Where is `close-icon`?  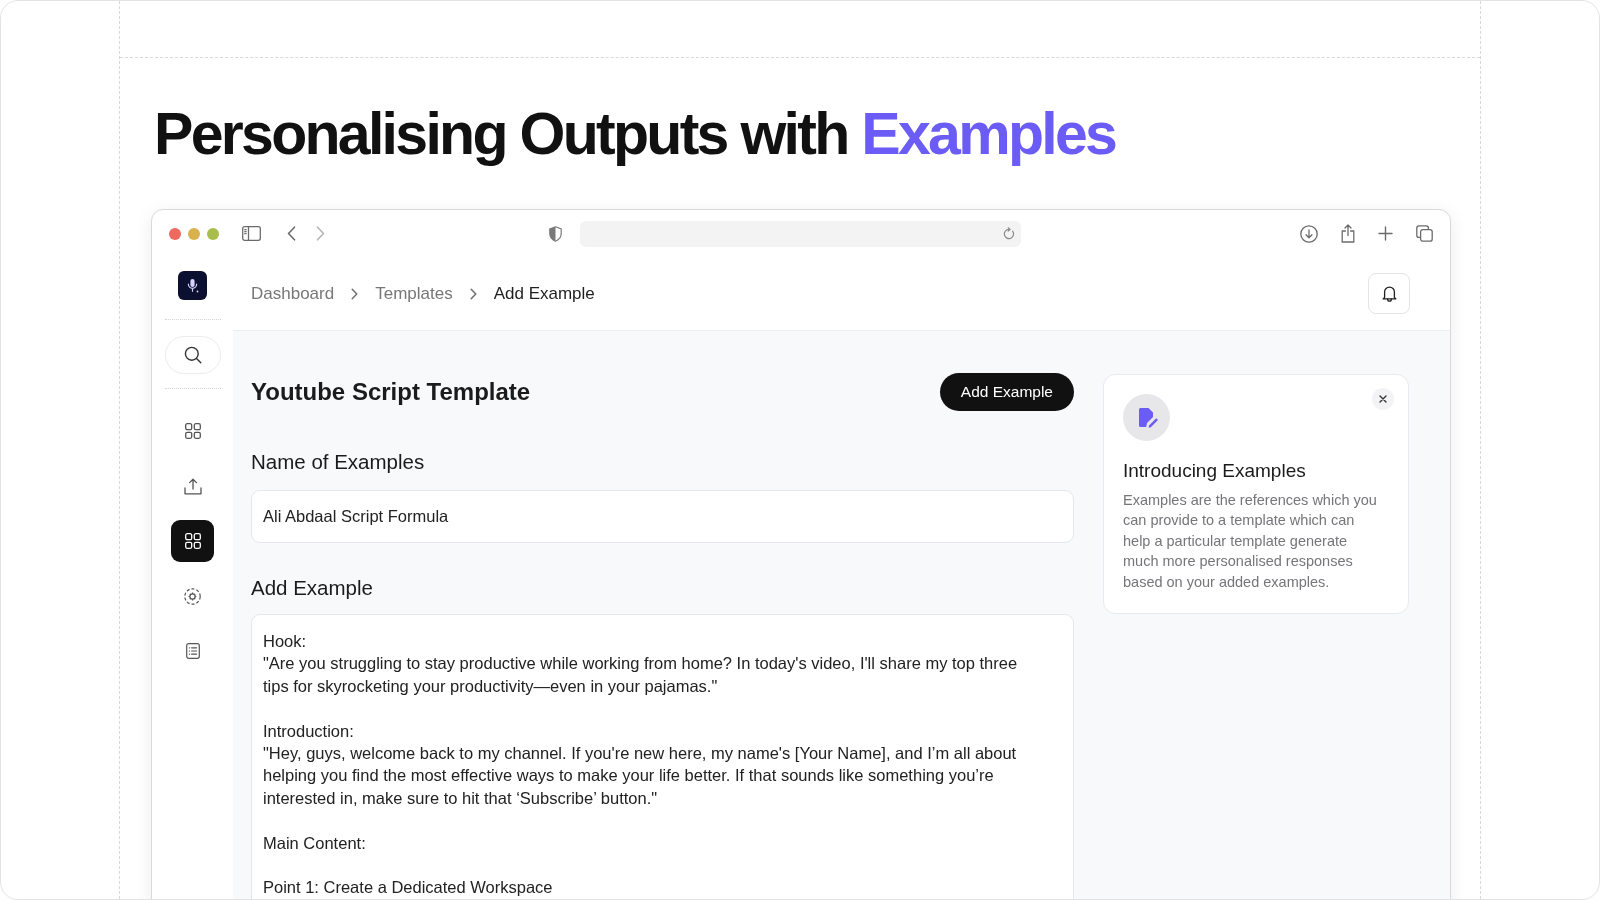 close-icon is located at coordinates (1383, 399).